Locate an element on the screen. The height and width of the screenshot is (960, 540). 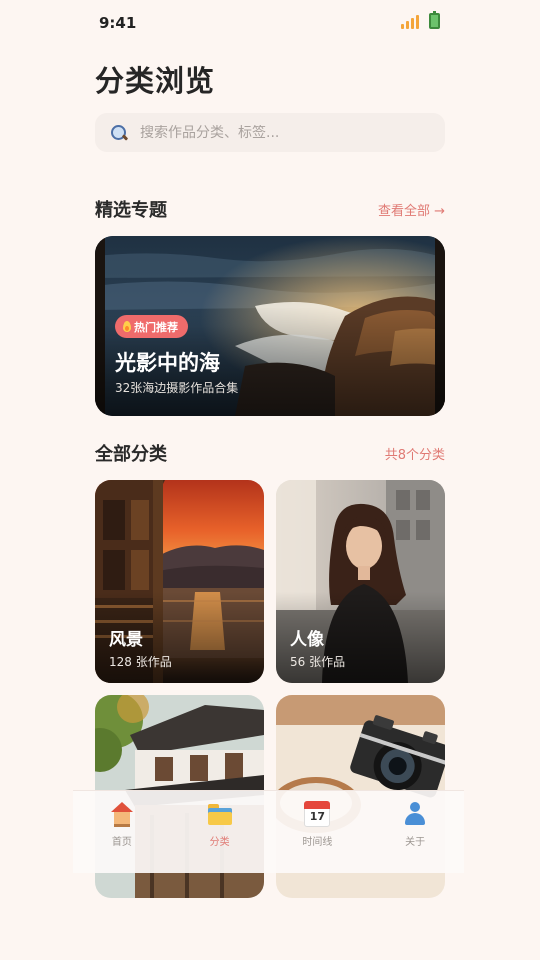
nav-timeline: 时间线 is located at coordinates (318, 832).